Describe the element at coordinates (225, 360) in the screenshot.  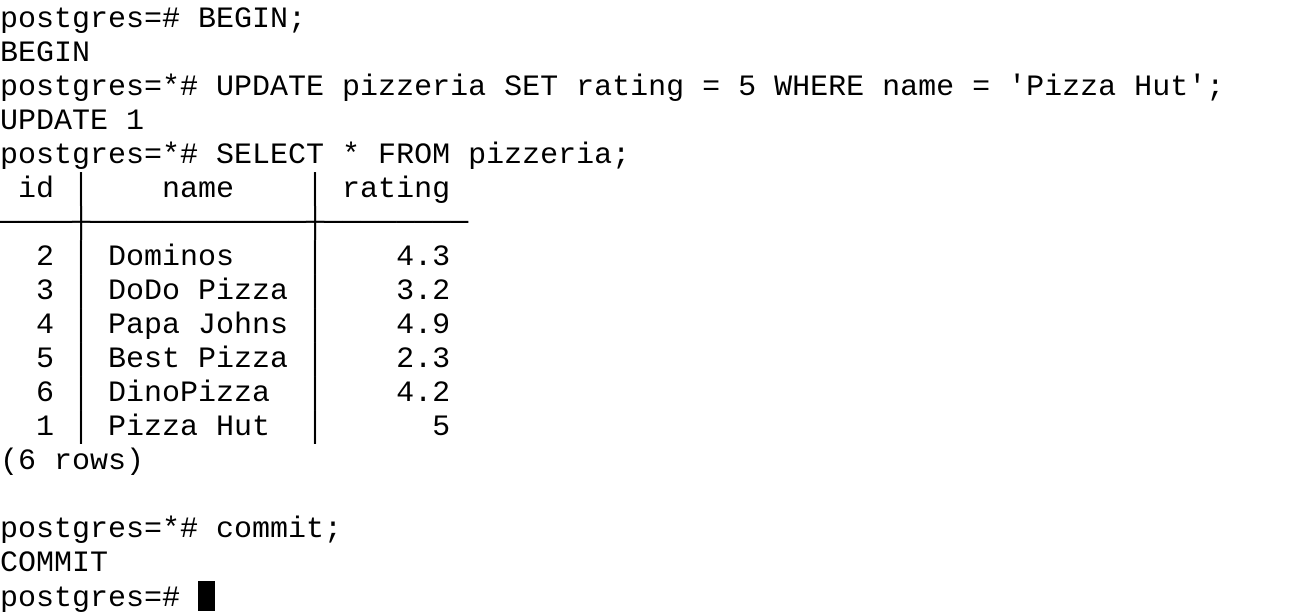
I see `table-row: 5 │ Best Pizza │ 2.3` at that location.